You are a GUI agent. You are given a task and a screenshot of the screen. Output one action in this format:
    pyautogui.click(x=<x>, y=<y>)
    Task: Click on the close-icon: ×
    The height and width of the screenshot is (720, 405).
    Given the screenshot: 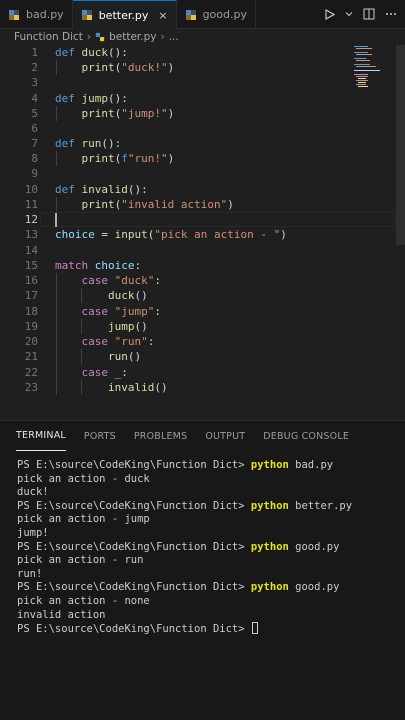 What is the action you would take?
    pyautogui.click(x=162, y=15)
    